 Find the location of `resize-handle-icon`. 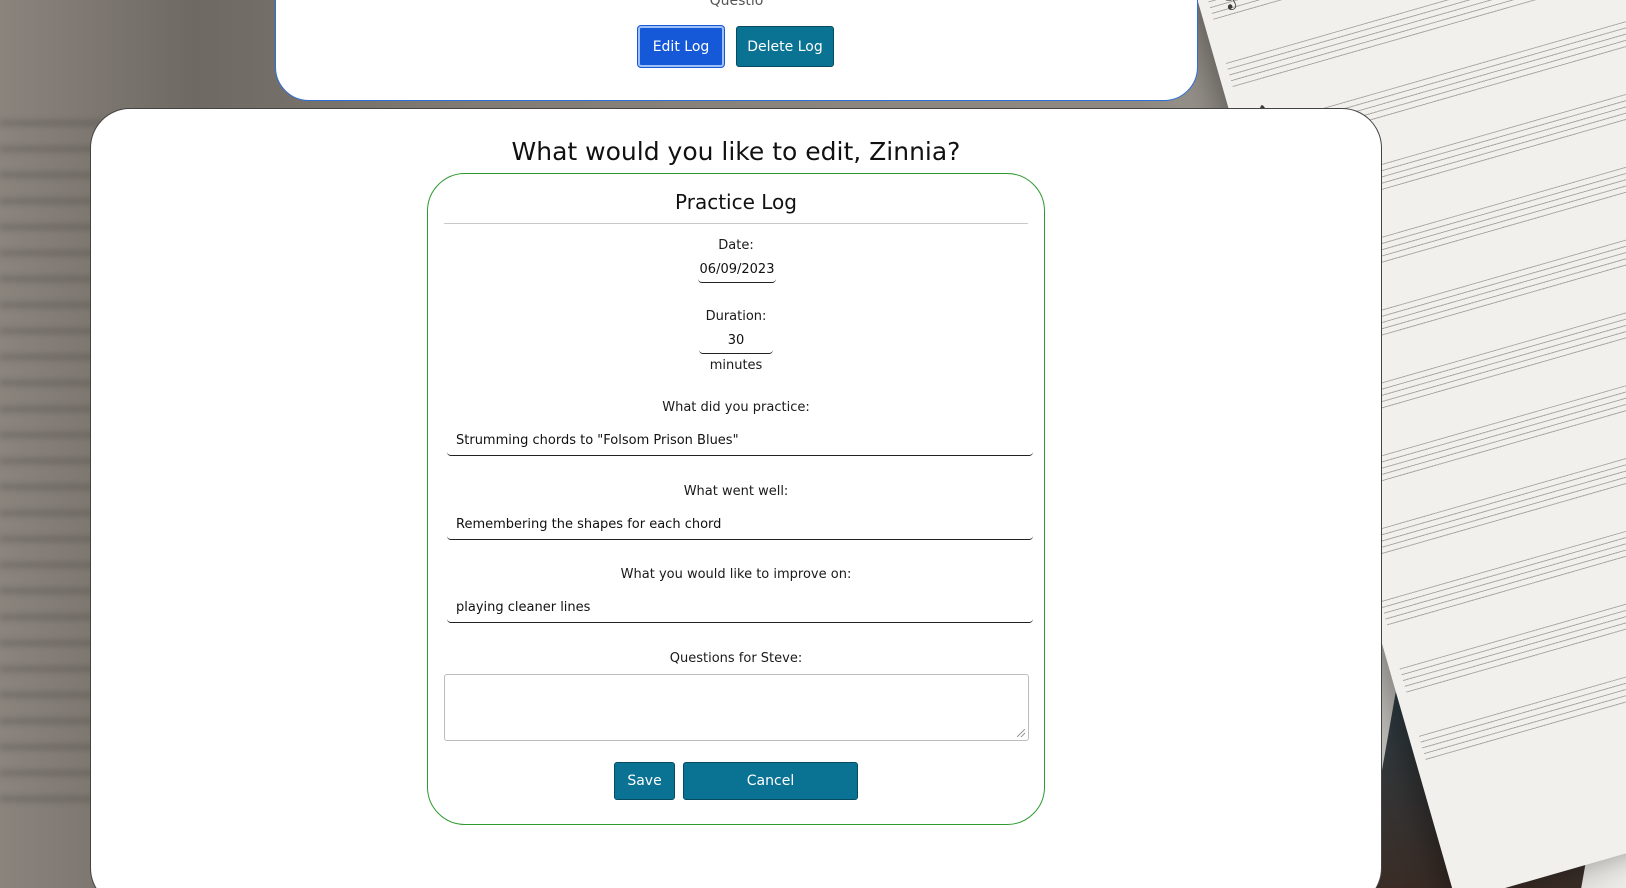

resize-handle-icon is located at coordinates (1021, 733).